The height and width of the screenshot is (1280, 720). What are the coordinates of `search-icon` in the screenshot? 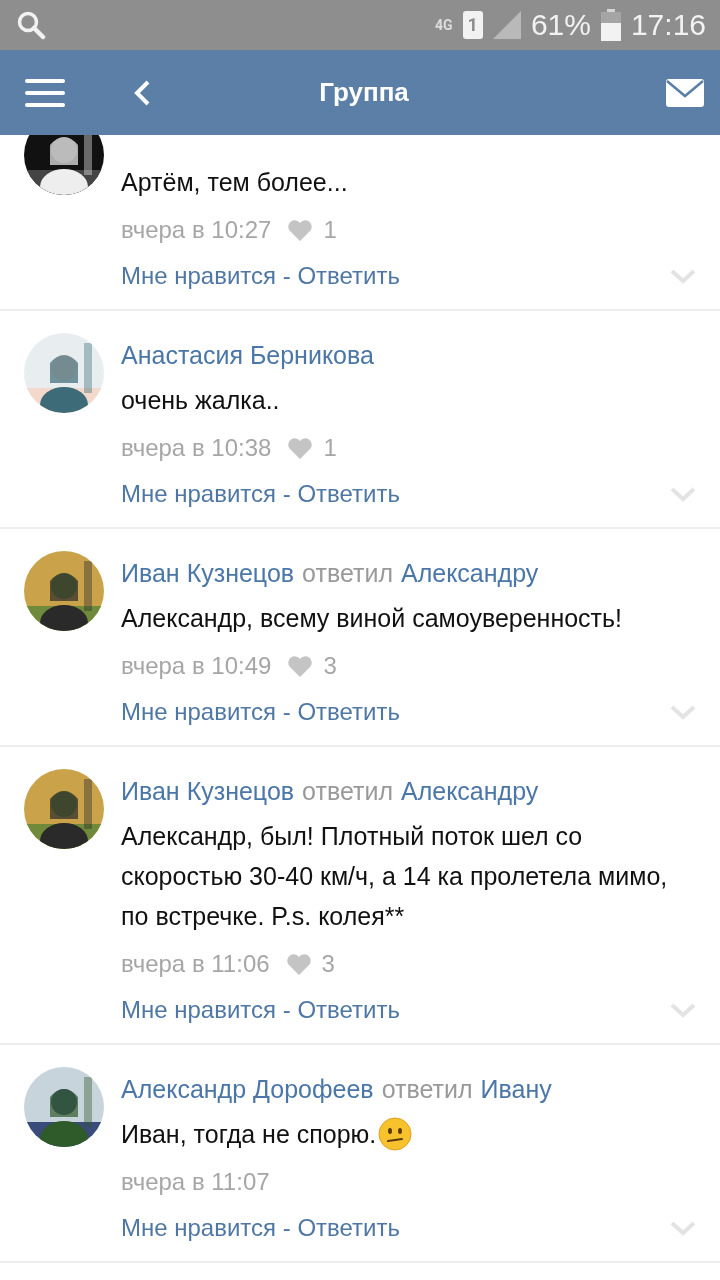 It's located at (31, 25).